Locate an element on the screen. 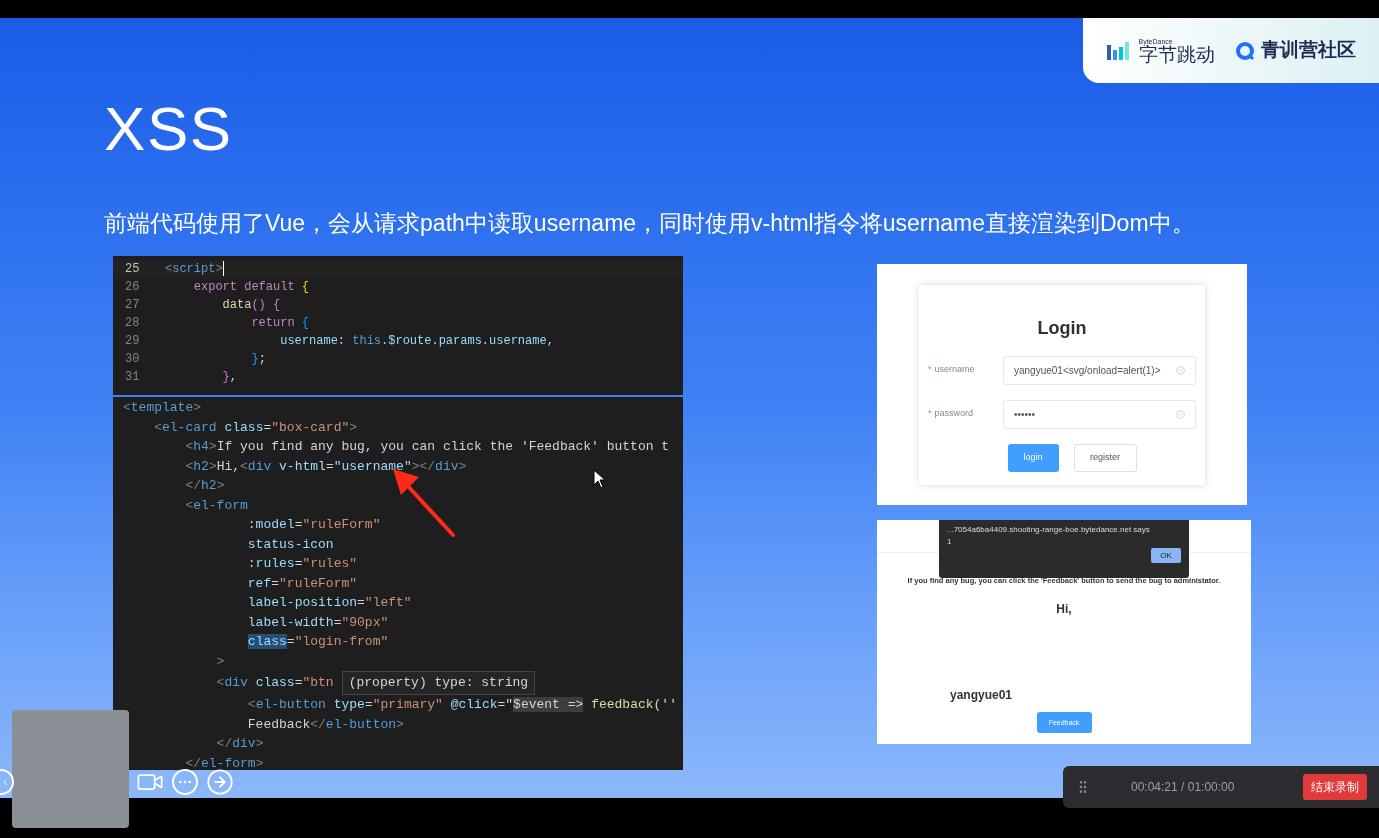 This screenshot has height=838, width=1379. line-number: 27 is located at coordinates (132, 305).